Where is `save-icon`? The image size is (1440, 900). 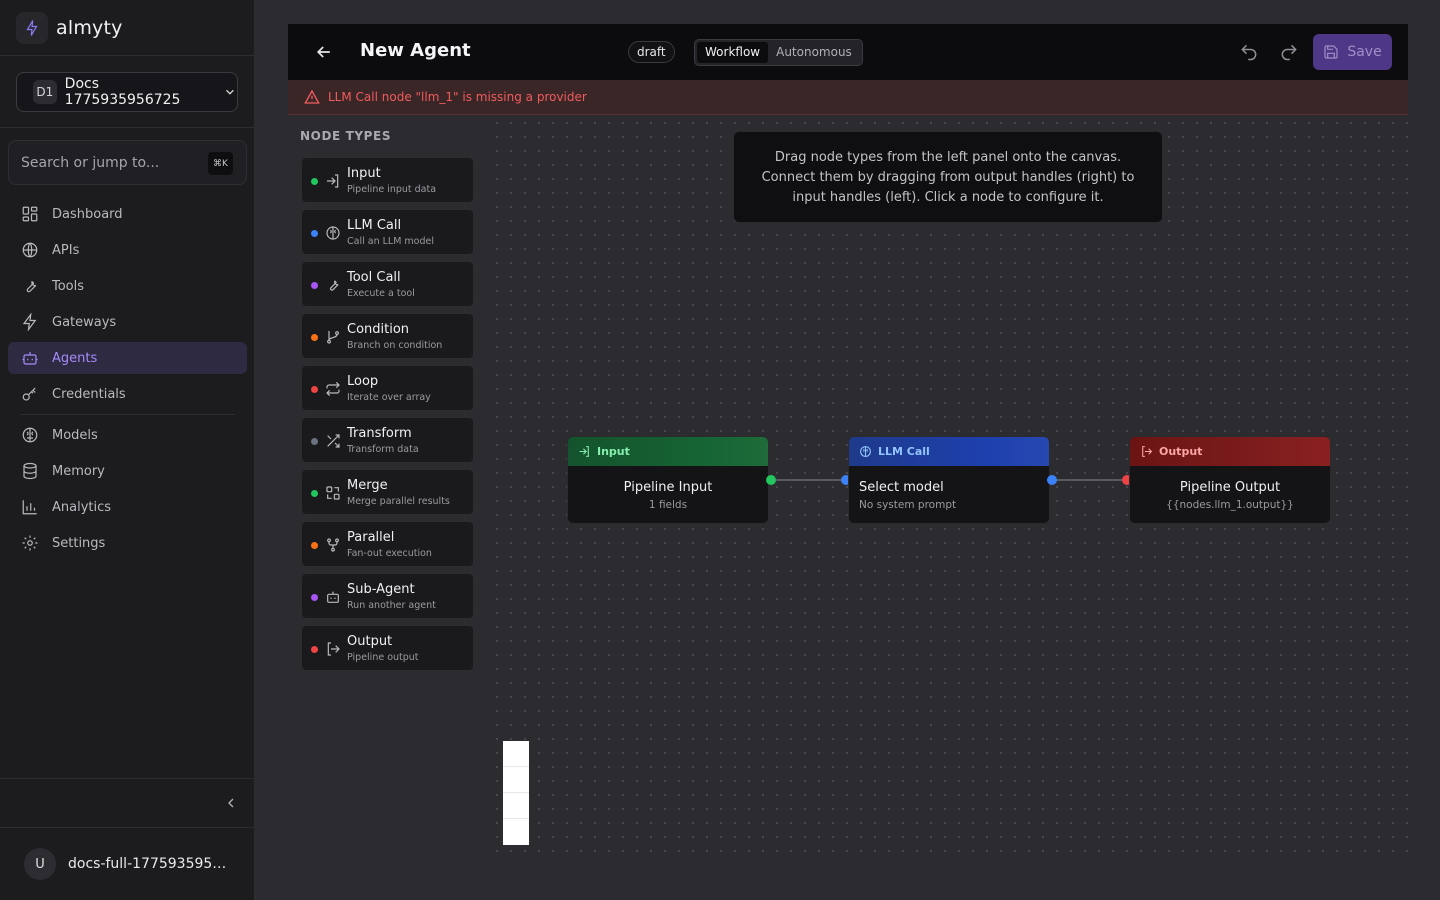
save-icon is located at coordinates (1331, 52).